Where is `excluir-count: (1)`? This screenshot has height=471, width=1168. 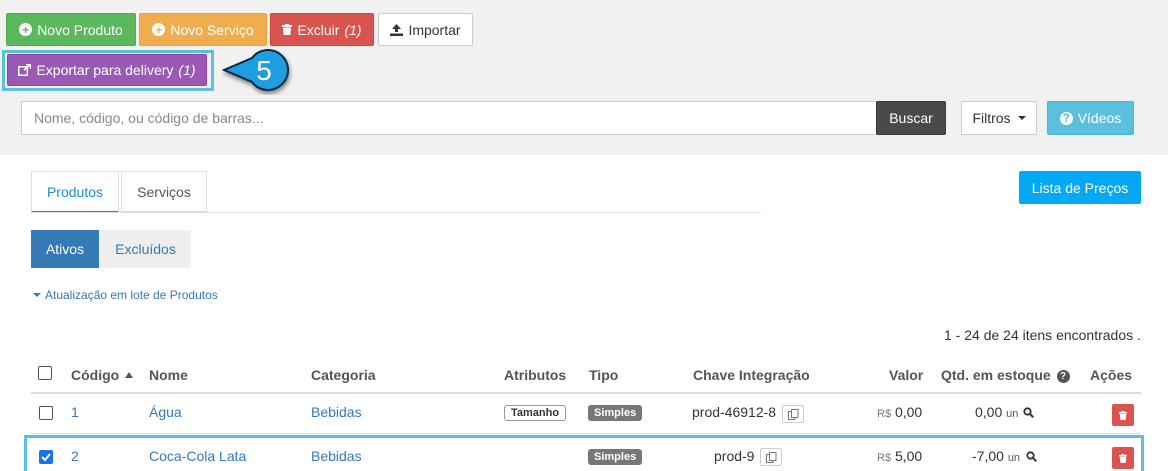 excluir-count: (1) is located at coordinates (353, 29).